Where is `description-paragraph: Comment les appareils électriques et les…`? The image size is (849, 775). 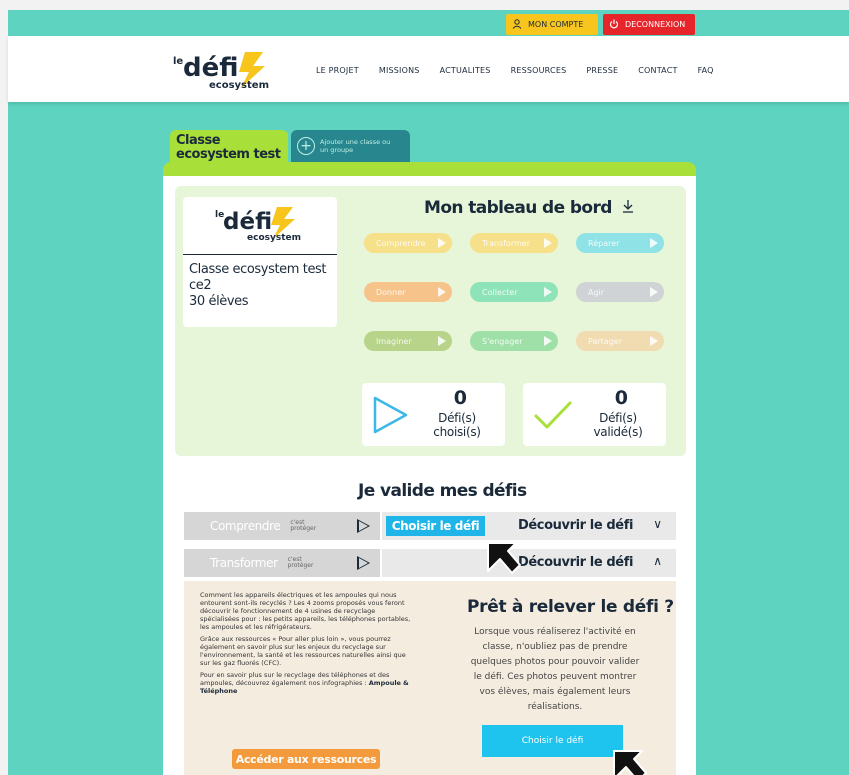
description-paragraph: Comment les appareils électriques et les… is located at coordinates (305, 611).